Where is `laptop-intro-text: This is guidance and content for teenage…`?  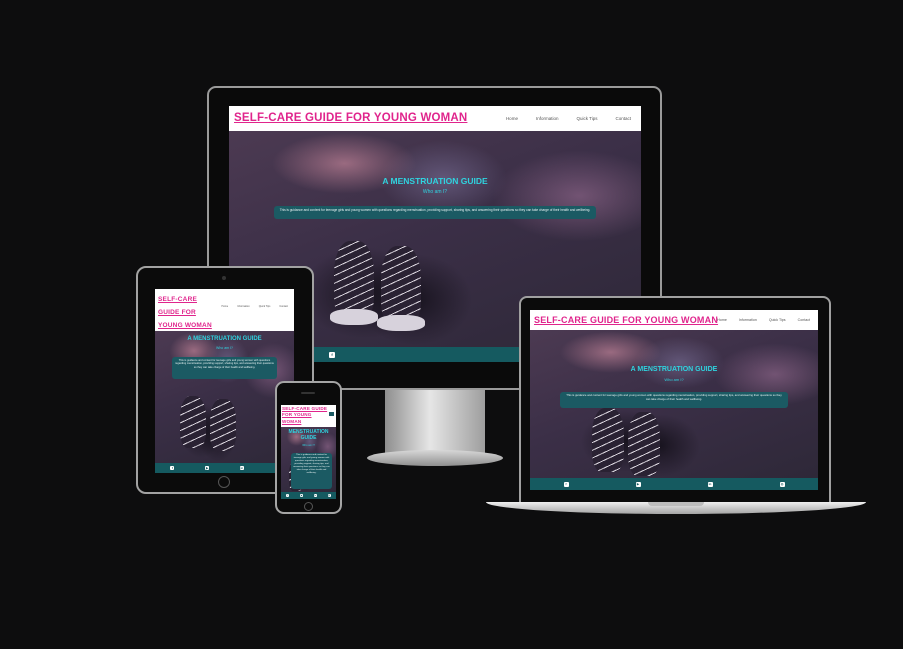
laptop-intro-text: This is guidance and content for teenage… is located at coordinates (674, 397).